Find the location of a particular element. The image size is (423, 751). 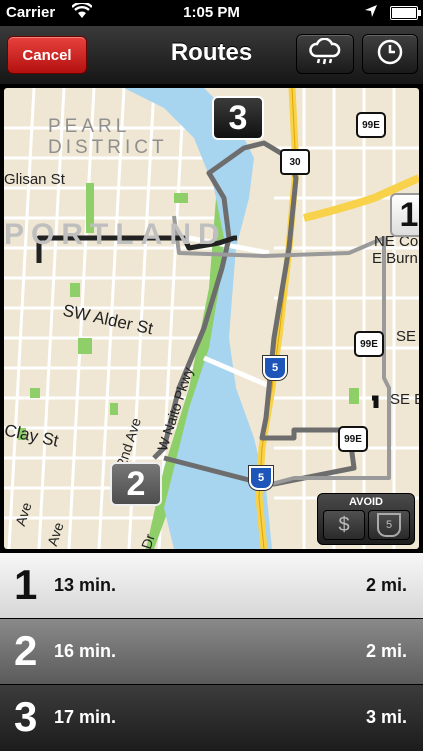

departure-time-button is located at coordinates (390, 54).